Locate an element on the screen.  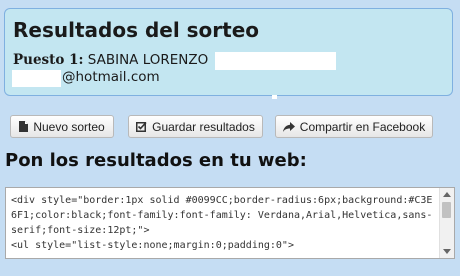
new-draw-button: Nuevo sorteo is located at coordinates (62, 126).